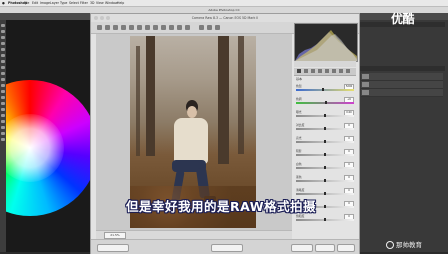 This screenshot has height=254, width=448. What do you see at coordinates (306, 71) in the screenshot?
I see `tone-curve-tab-icon` at bounding box center [306, 71].